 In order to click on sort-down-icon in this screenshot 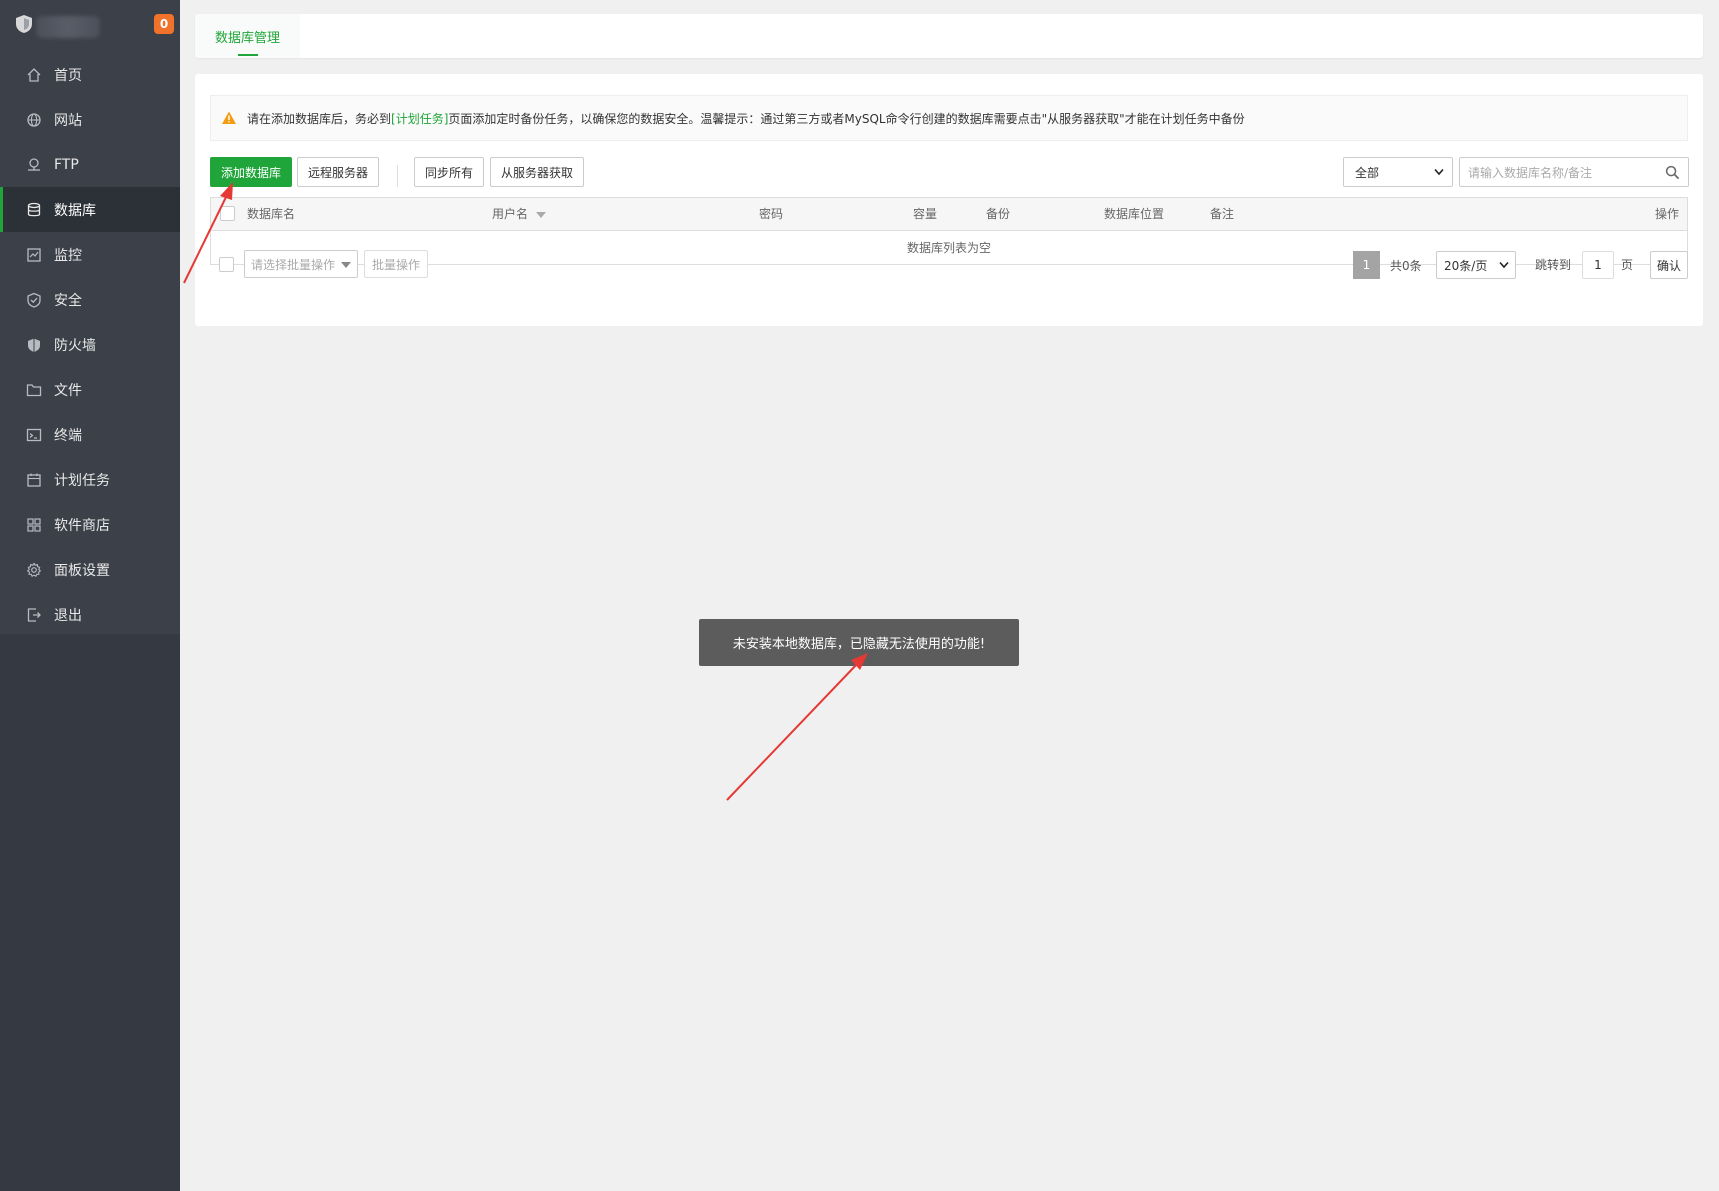, I will do `click(540, 214)`.